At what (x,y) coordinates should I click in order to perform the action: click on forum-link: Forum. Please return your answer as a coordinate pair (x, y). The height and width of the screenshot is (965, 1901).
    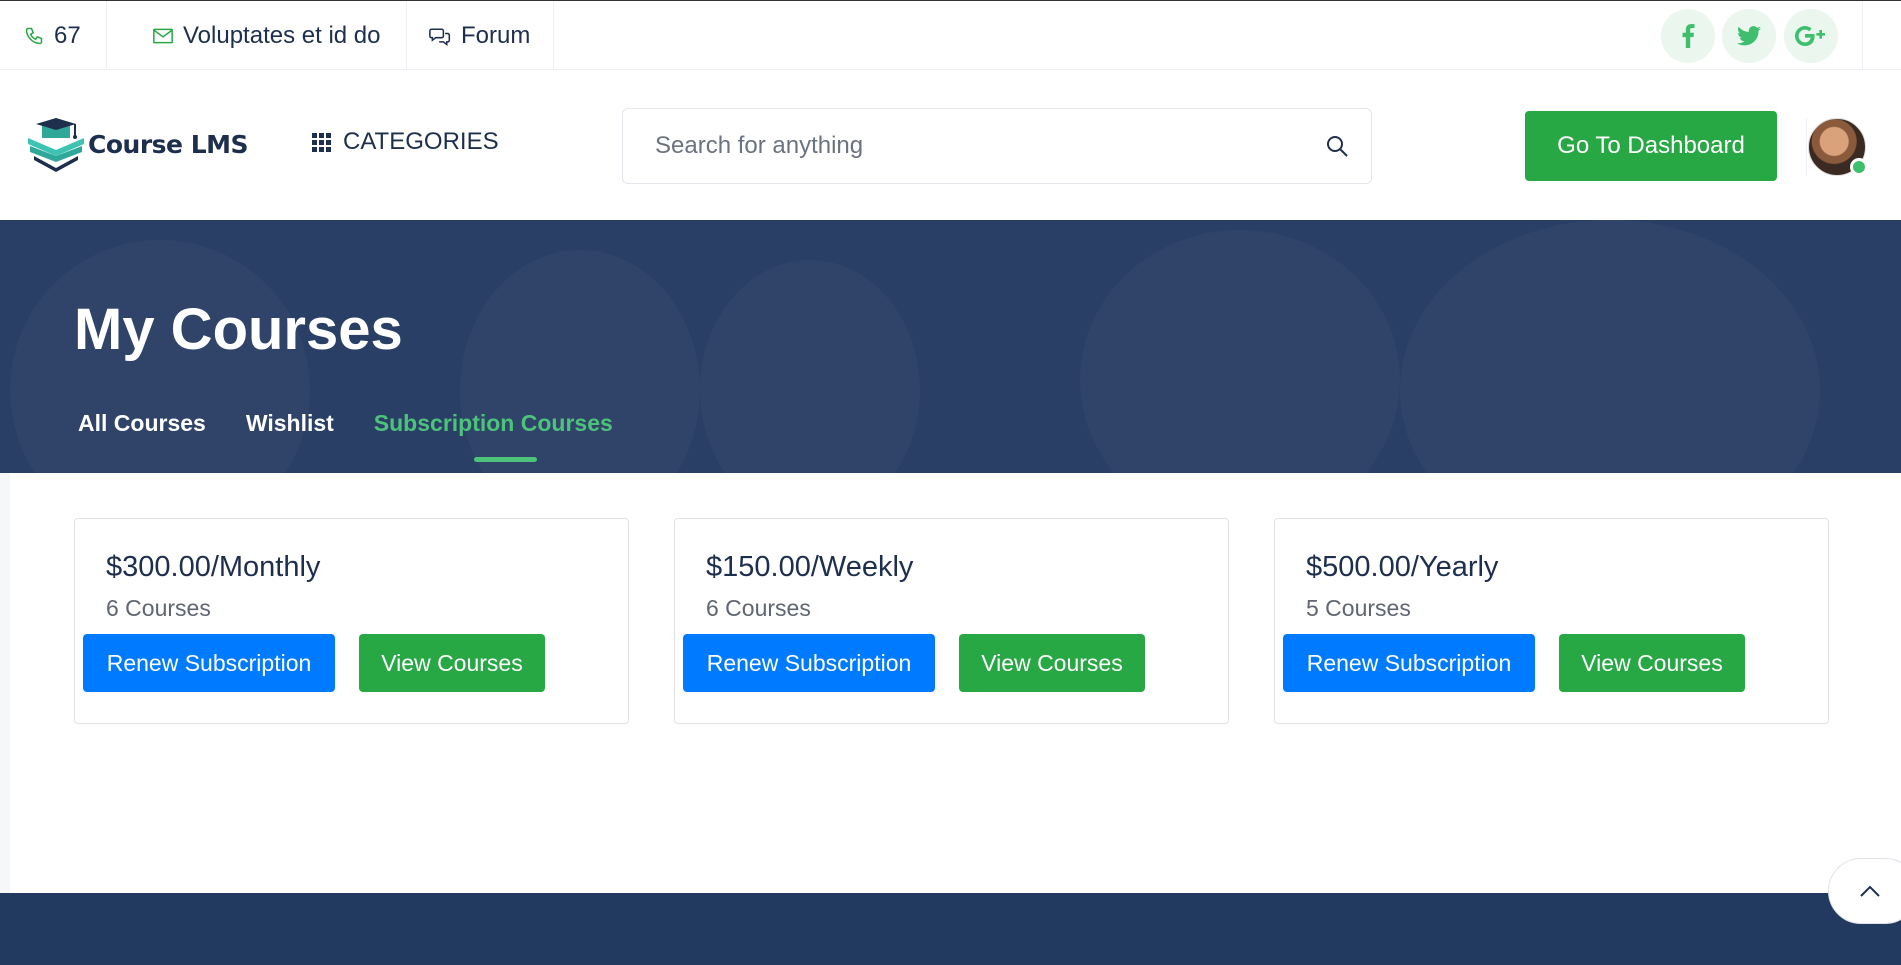
    Looking at the image, I should click on (480, 35).